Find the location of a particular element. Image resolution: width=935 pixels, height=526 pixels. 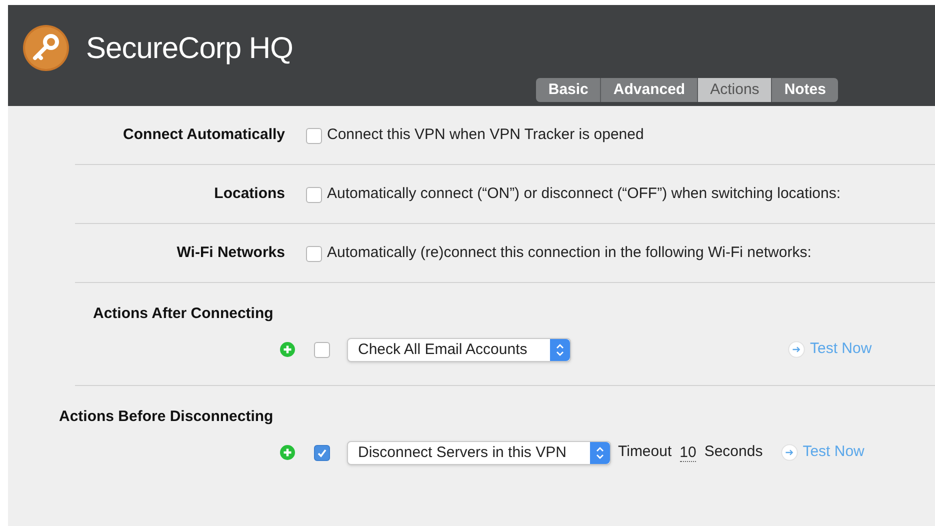

setting-label: Locations is located at coordinates (249, 194).